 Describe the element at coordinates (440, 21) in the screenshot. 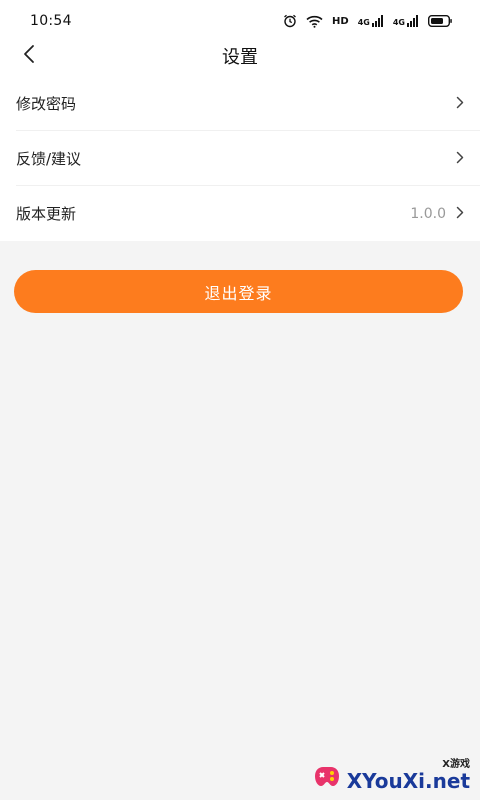

I see `battery-icon` at that location.